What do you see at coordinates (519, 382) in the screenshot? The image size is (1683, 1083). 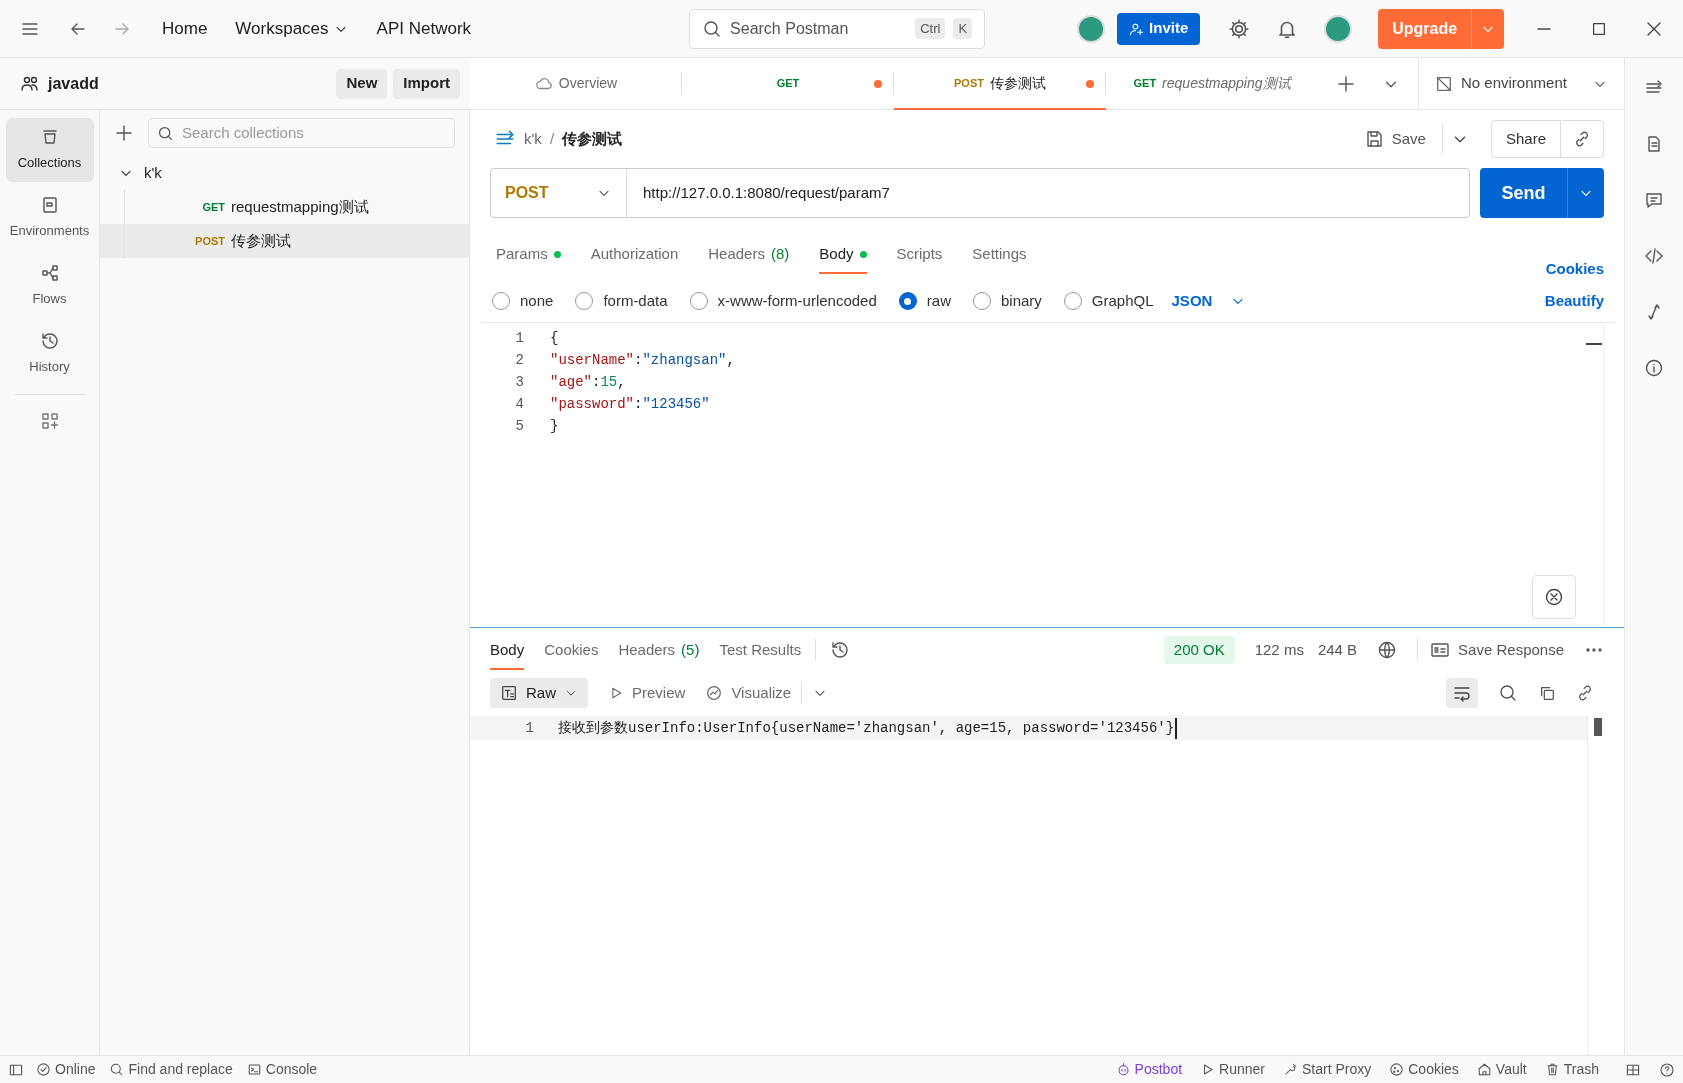 I see `line-number: 3` at bounding box center [519, 382].